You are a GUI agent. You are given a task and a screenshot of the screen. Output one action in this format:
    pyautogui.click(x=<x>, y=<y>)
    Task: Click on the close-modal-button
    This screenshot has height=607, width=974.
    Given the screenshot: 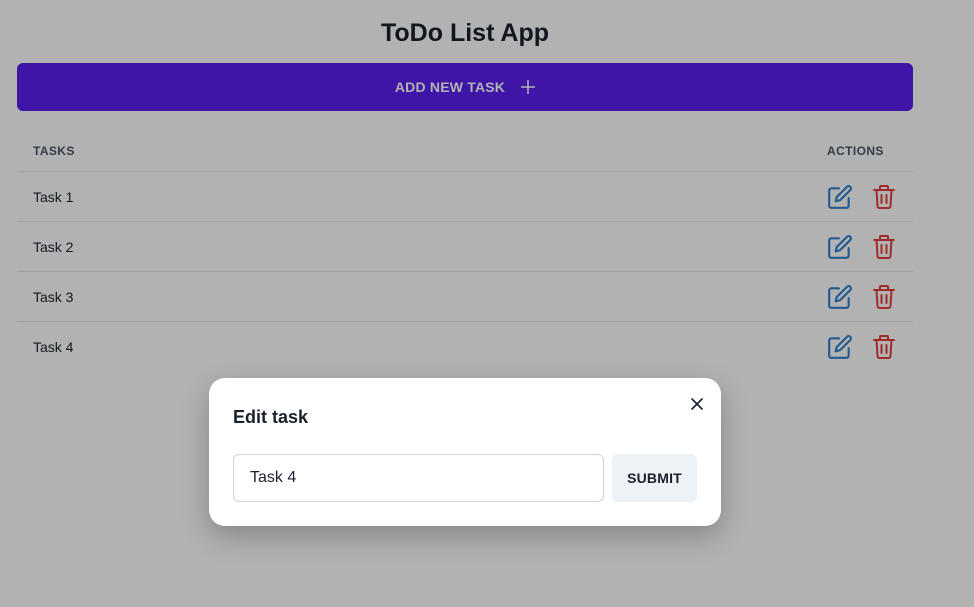 What is the action you would take?
    pyautogui.click(x=697, y=404)
    